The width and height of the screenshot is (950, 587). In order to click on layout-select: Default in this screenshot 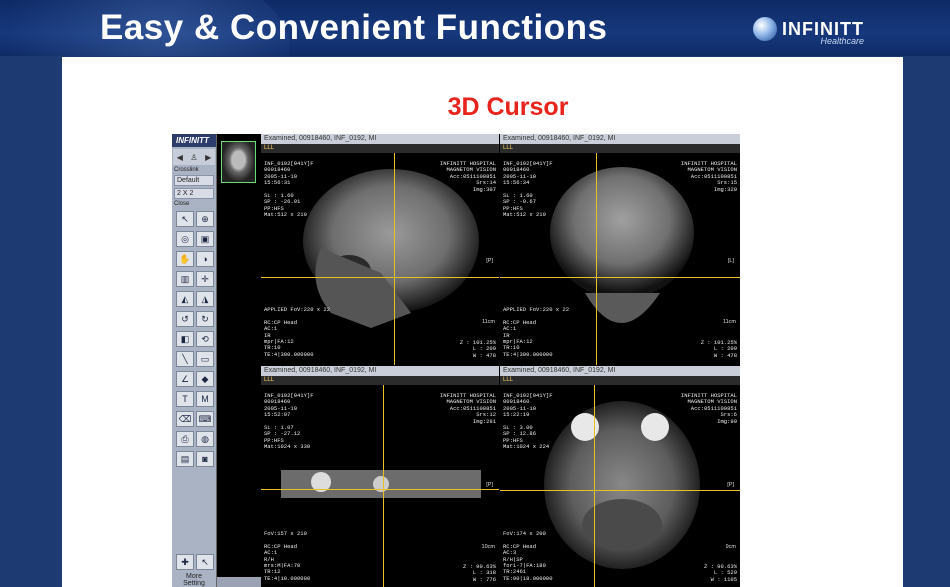, I will do `click(194, 180)`.